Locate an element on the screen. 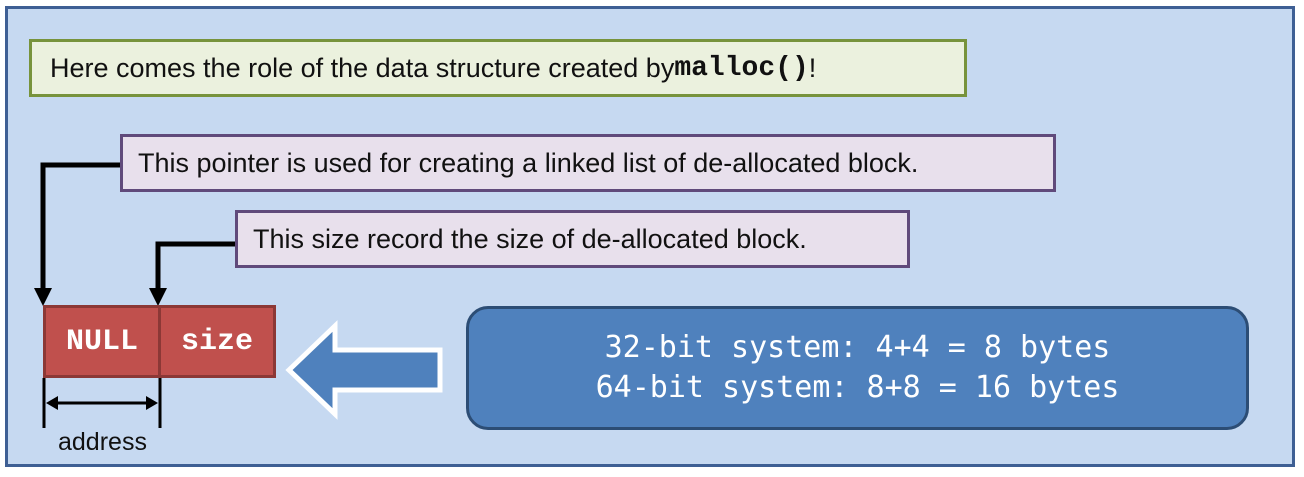 Image resolution: width=1304 pixels, height=477 pixels. address-arrow-right is located at coordinates (152, 403).